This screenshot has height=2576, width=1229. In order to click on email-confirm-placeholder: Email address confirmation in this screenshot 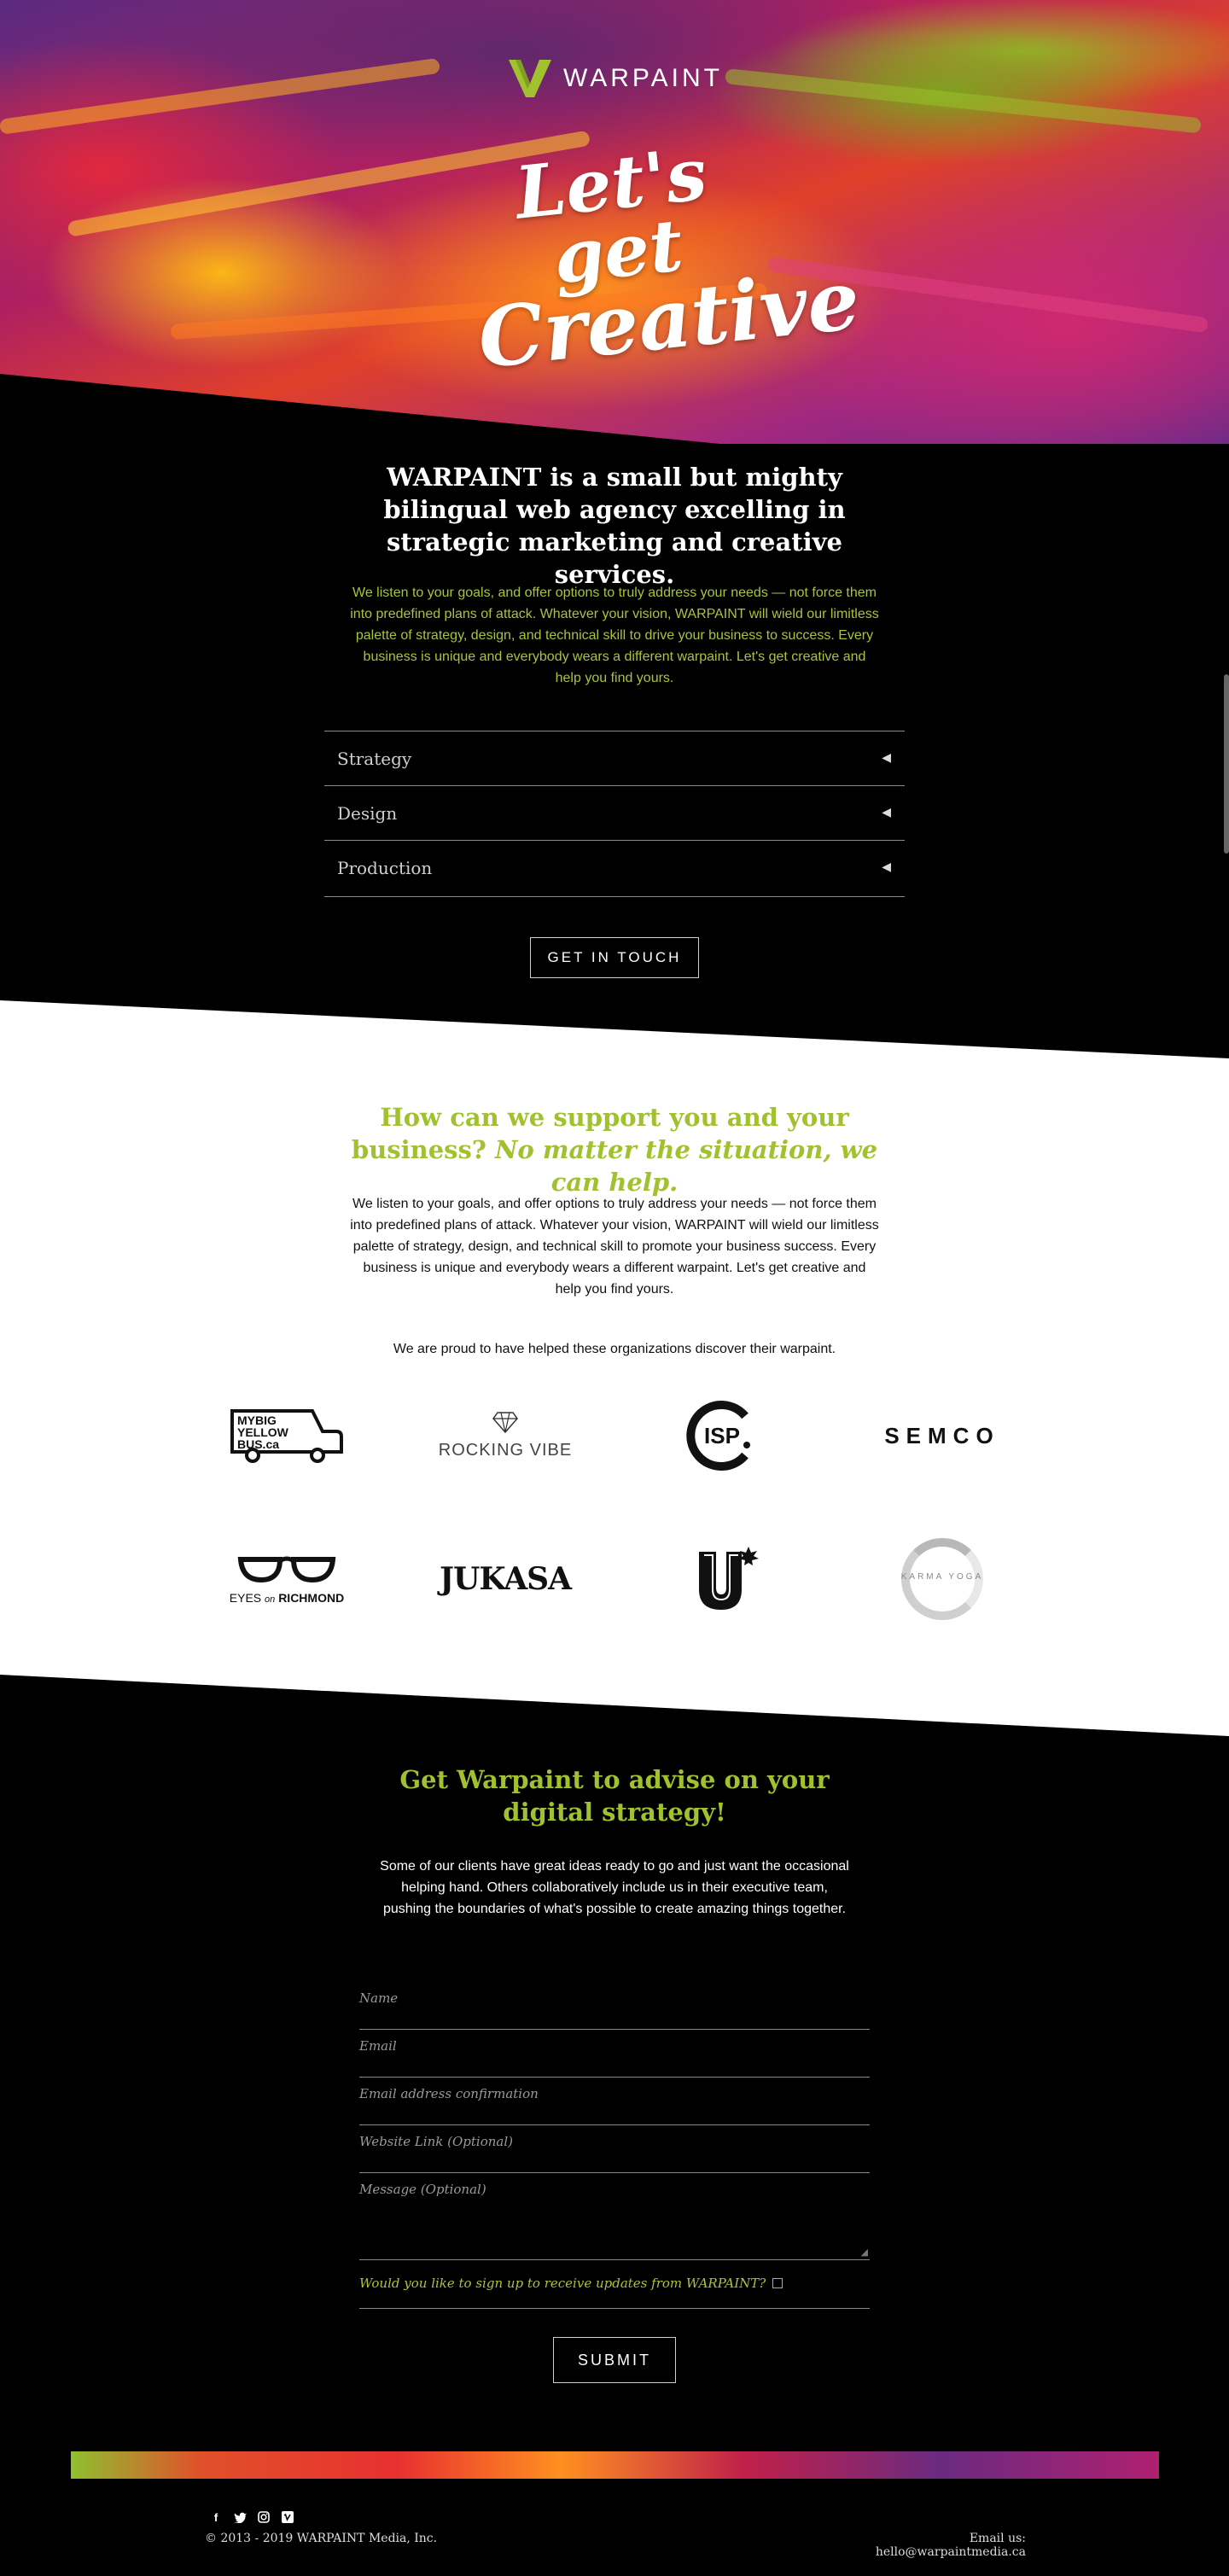, I will do `click(449, 2093)`.